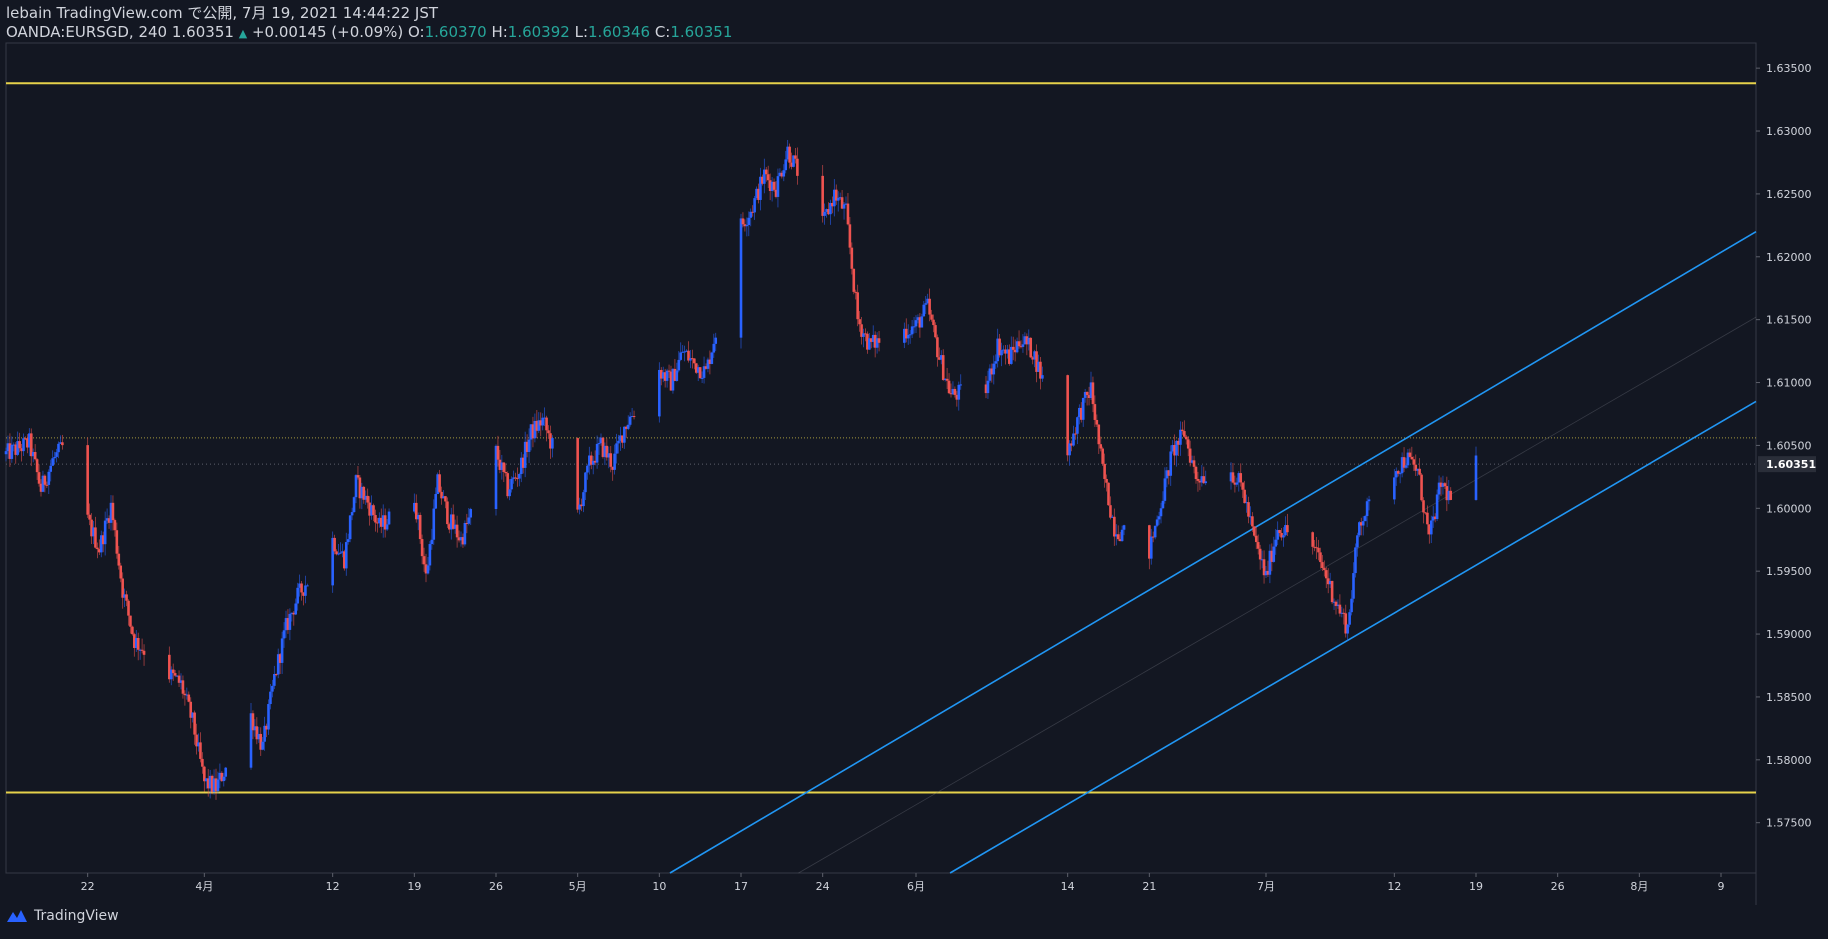 This screenshot has width=1828, height=939. What do you see at coordinates (496, 886) in the screenshot?
I see `time-tick-label: 26` at bounding box center [496, 886].